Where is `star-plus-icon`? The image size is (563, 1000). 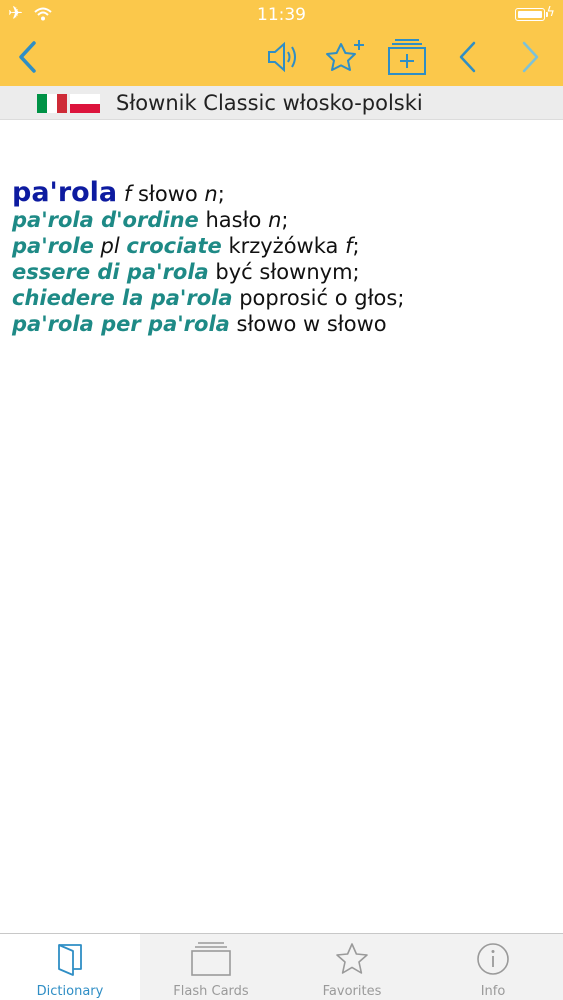
star-plus-icon is located at coordinates (345, 55).